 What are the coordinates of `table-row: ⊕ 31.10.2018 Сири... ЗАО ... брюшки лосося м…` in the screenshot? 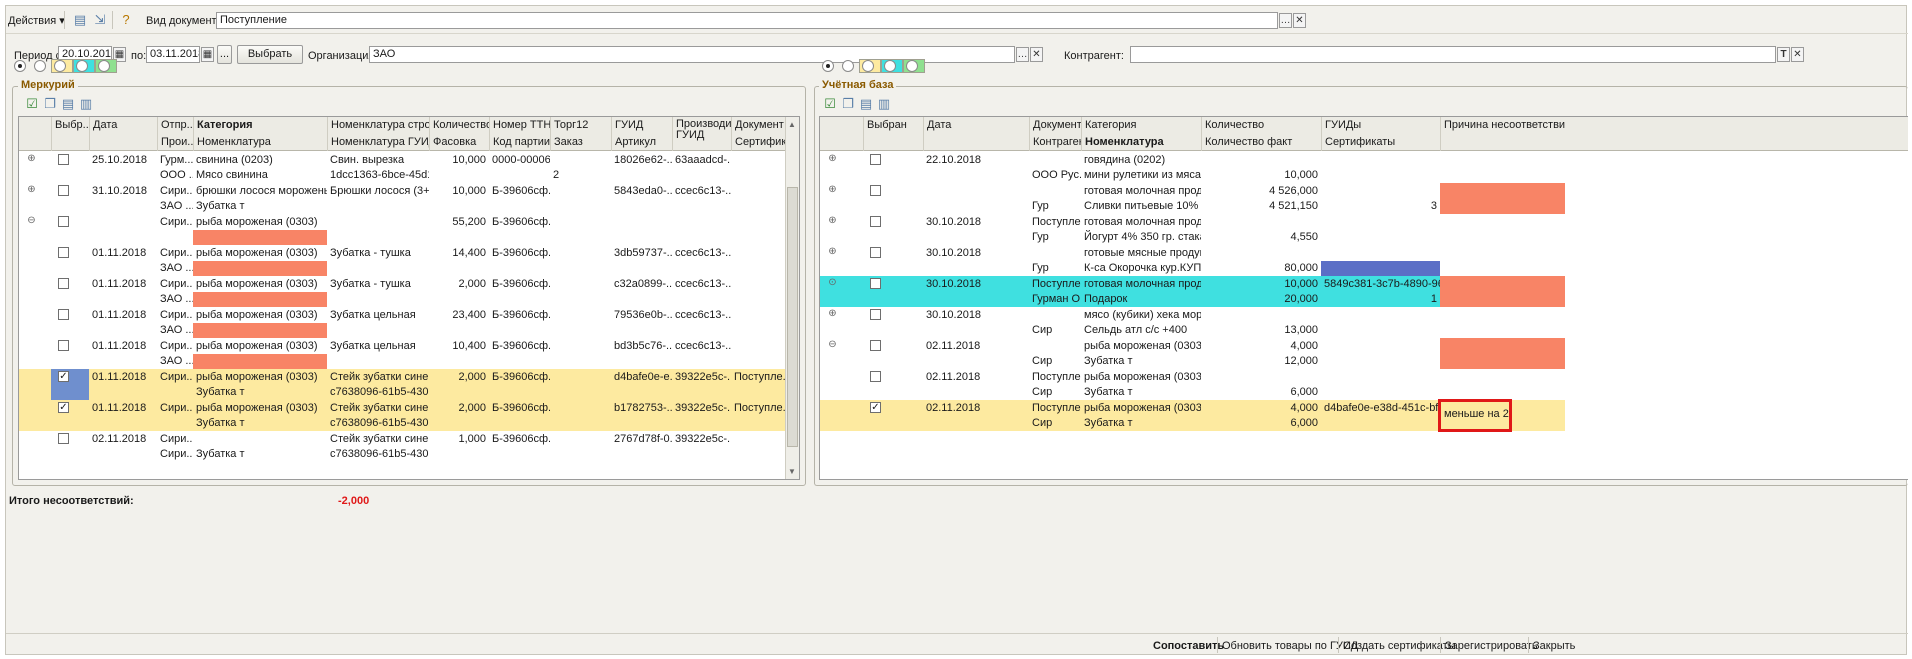 It's located at (403, 198).